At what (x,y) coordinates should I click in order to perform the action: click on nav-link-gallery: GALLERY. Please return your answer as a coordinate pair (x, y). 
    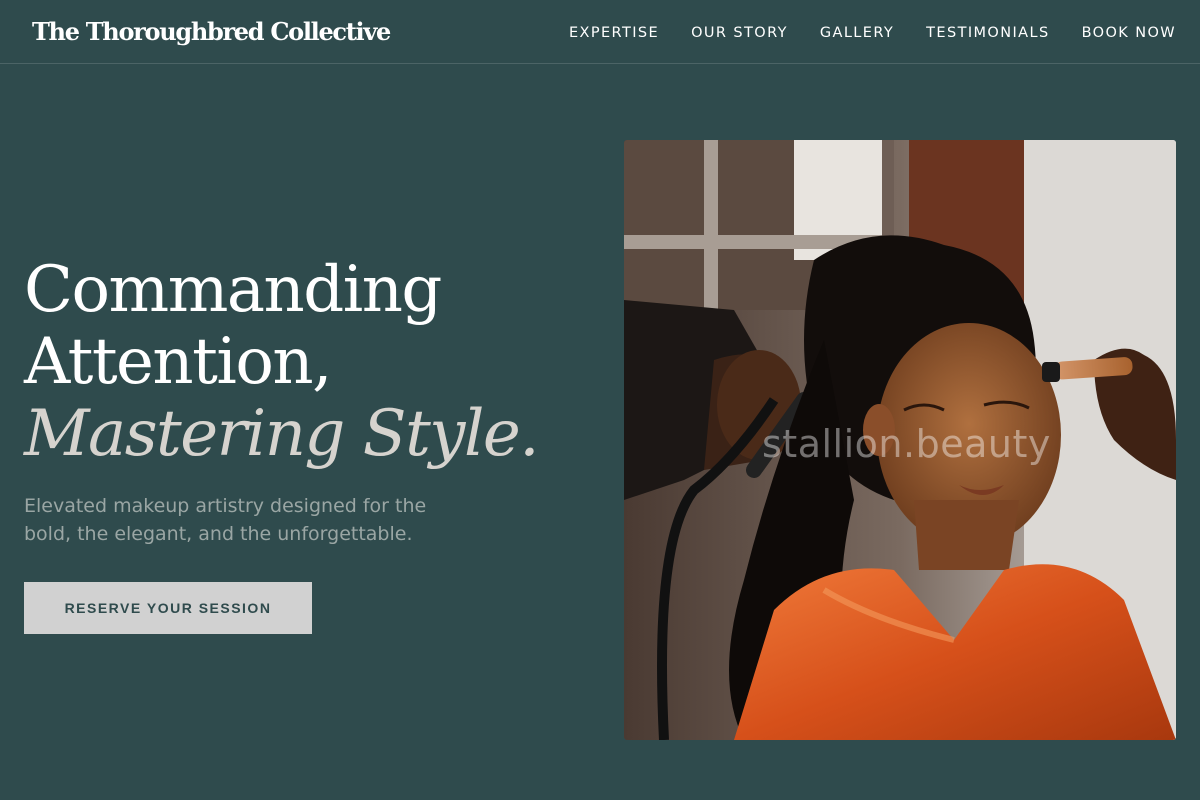
    Looking at the image, I should click on (857, 33).